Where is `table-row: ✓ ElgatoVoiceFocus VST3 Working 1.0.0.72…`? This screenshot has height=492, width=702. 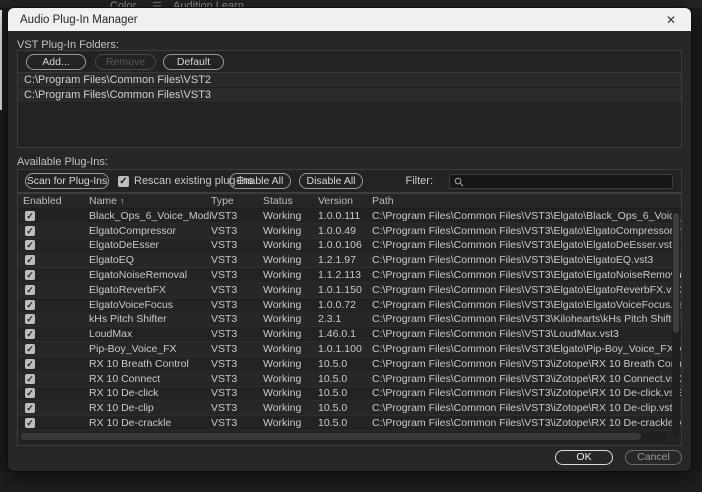 table-row: ✓ ElgatoVoiceFocus VST3 Working 1.0.0.72… is located at coordinates (349, 305).